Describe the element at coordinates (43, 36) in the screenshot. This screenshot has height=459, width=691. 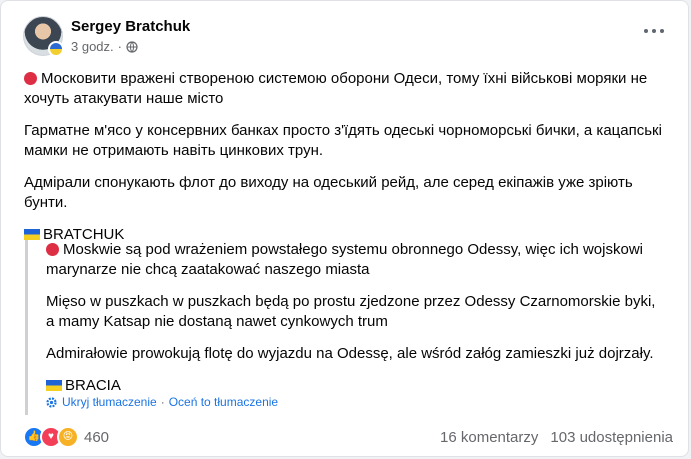
I see `avatar` at that location.